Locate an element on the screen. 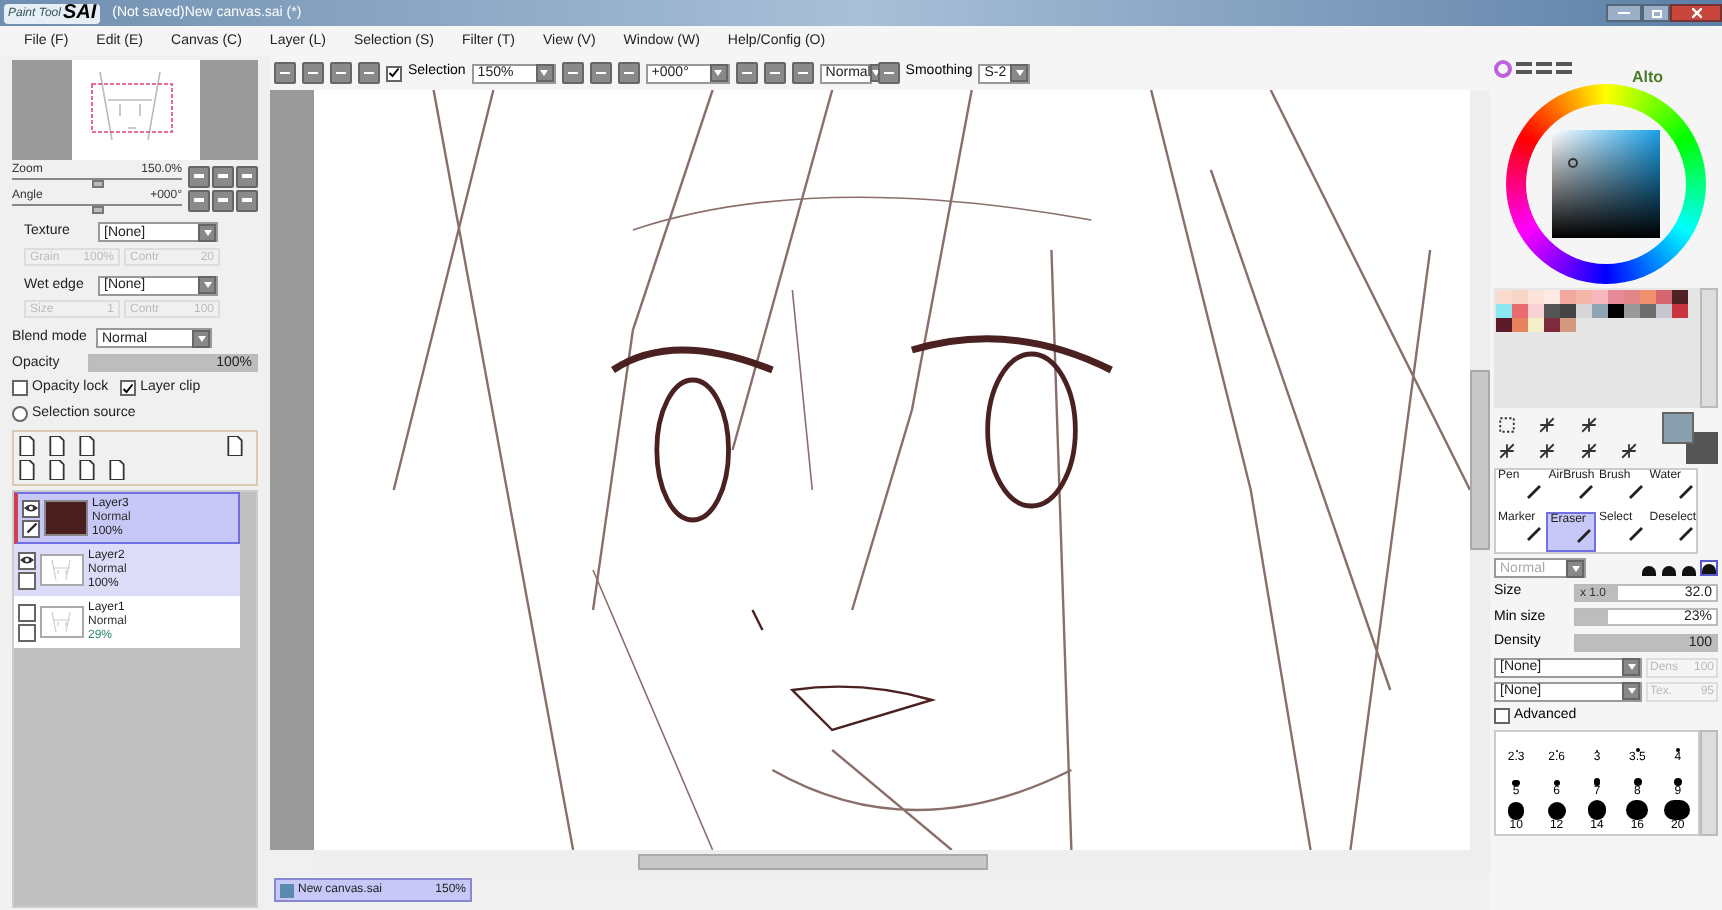 Image resolution: width=1722 pixels, height=910 pixels. radio-button is located at coordinates (20, 413).